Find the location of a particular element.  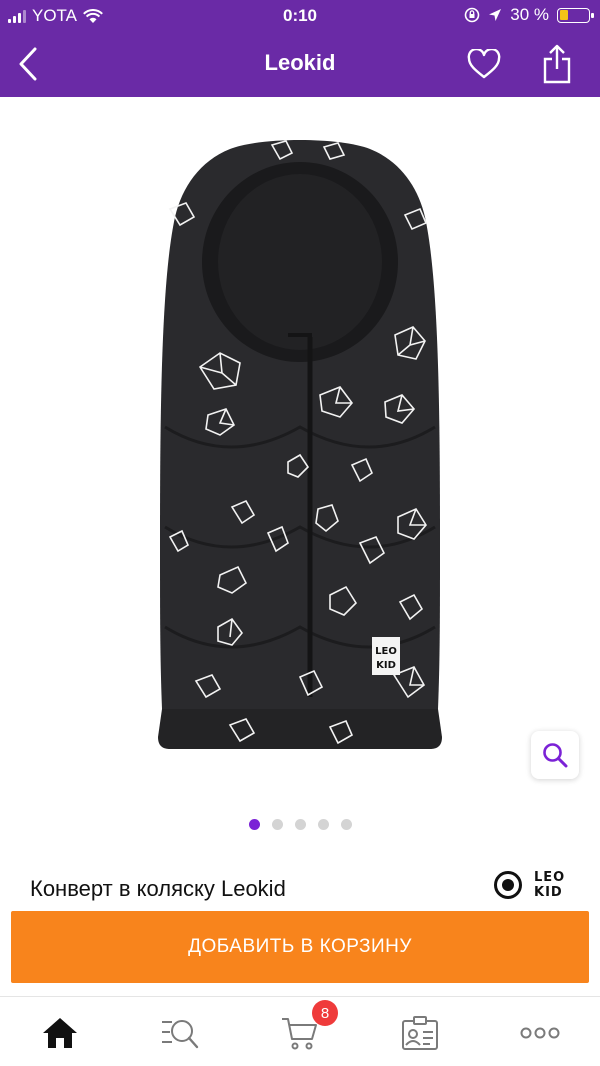

zoom-button is located at coordinates (555, 755).